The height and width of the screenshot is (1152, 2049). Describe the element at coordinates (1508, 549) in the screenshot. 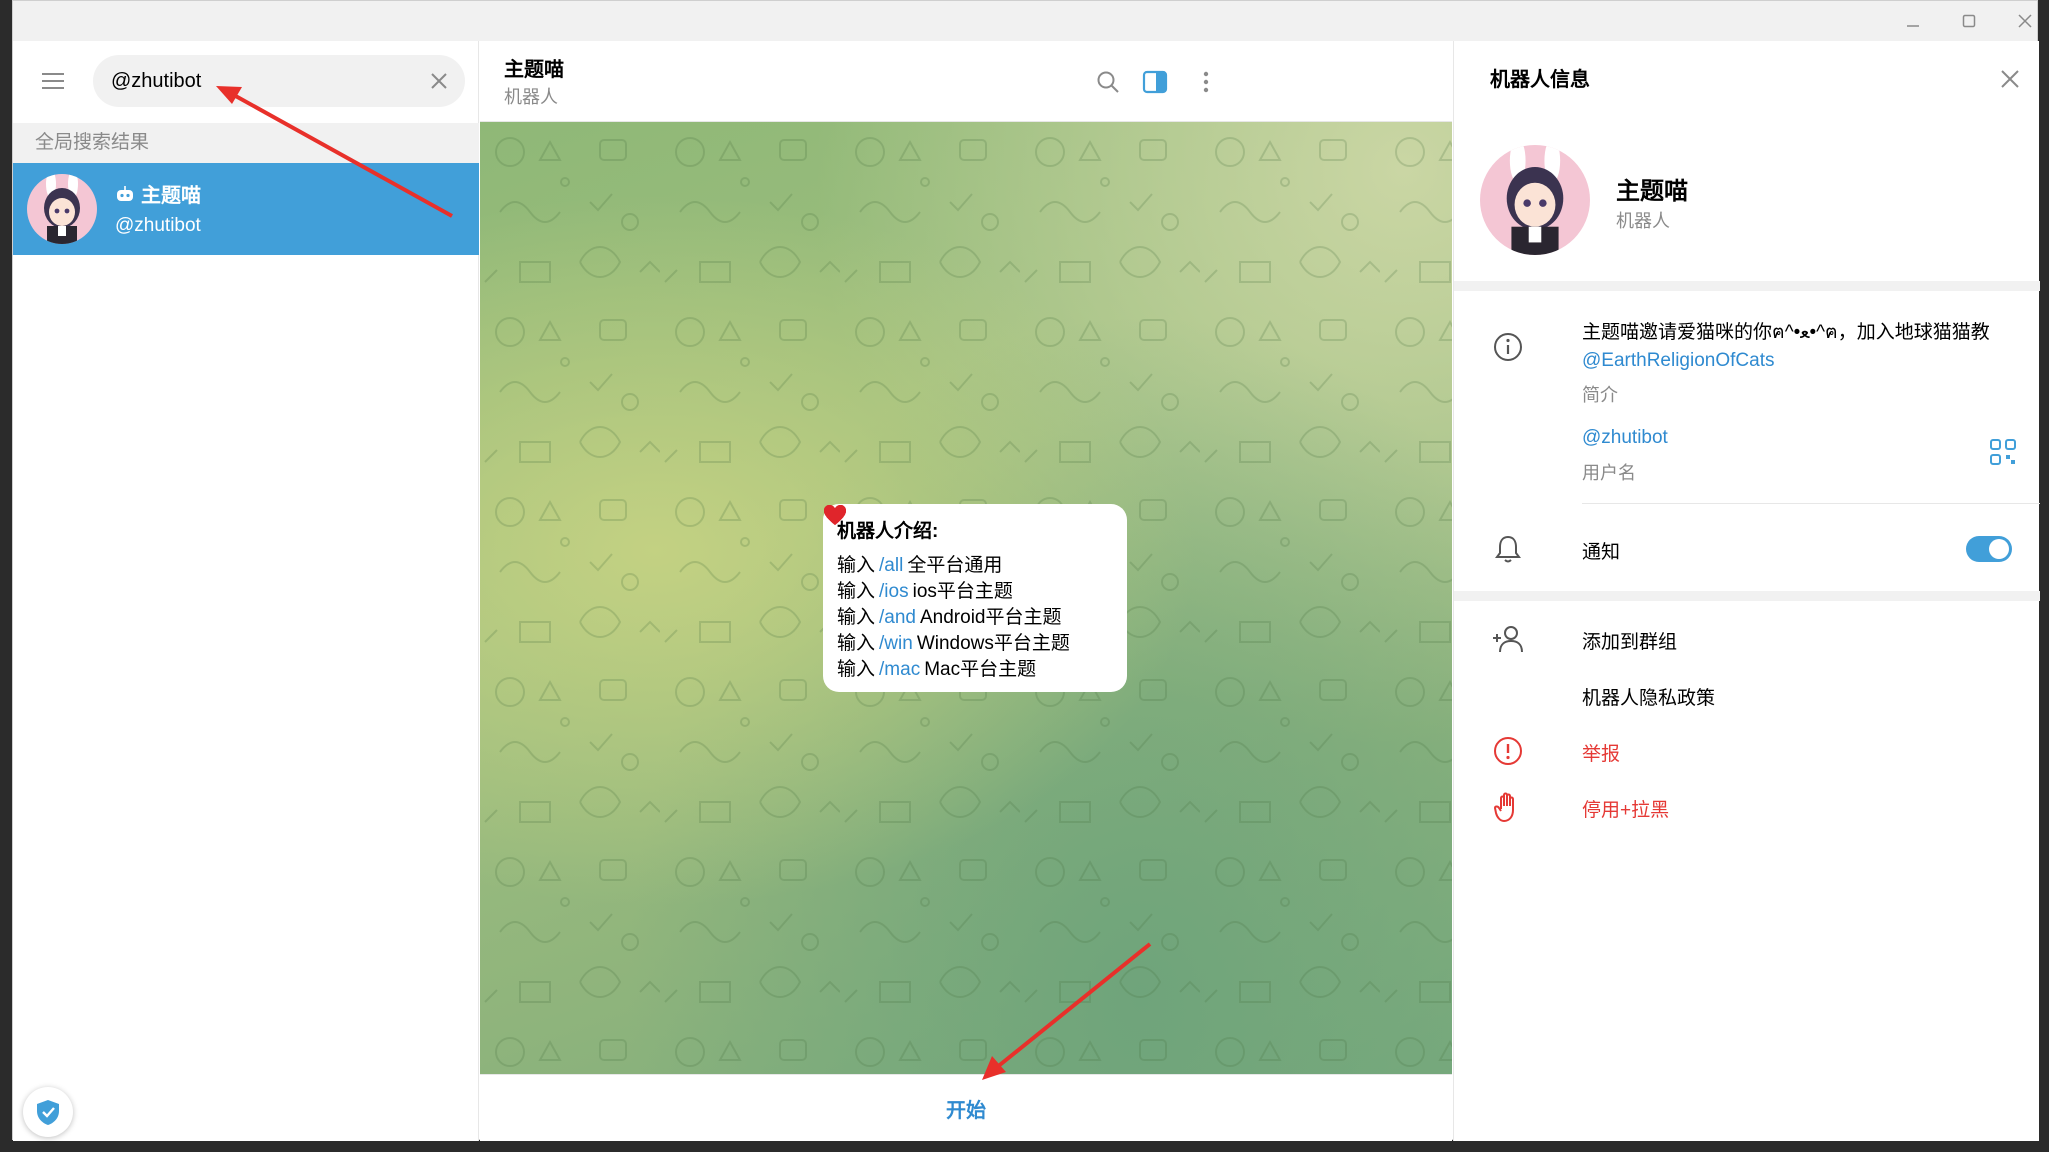

I see `bell-icon` at that location.